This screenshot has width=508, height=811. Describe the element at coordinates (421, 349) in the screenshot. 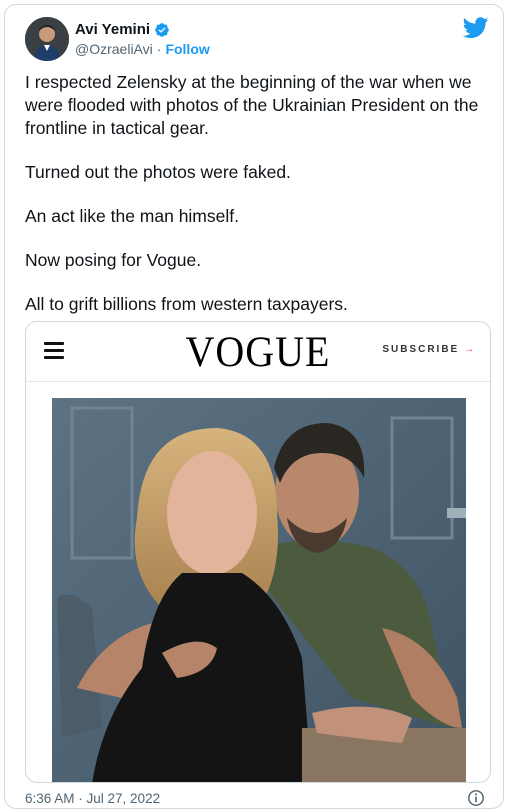

I see `subscribe-label: SUBSCRIBE` at that location.